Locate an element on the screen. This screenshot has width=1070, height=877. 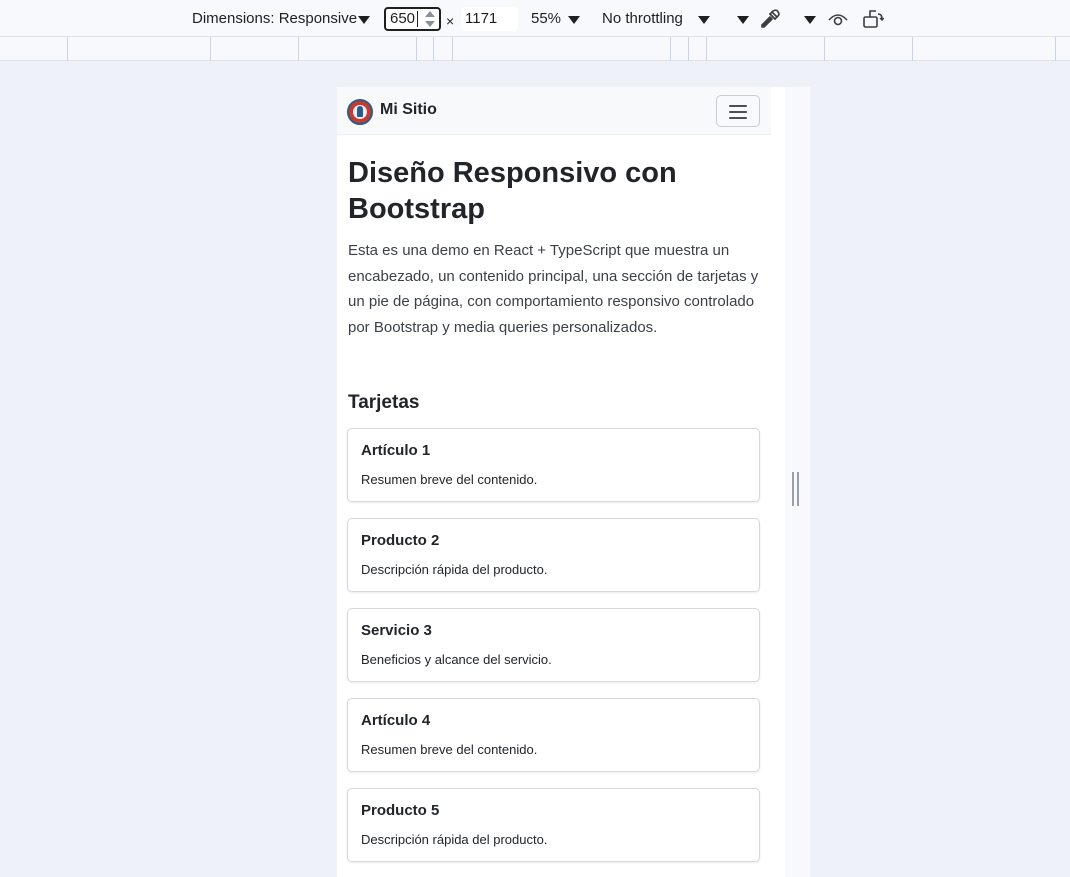
throttling-dropdown: No throttling is located at coordinates (642, 19).